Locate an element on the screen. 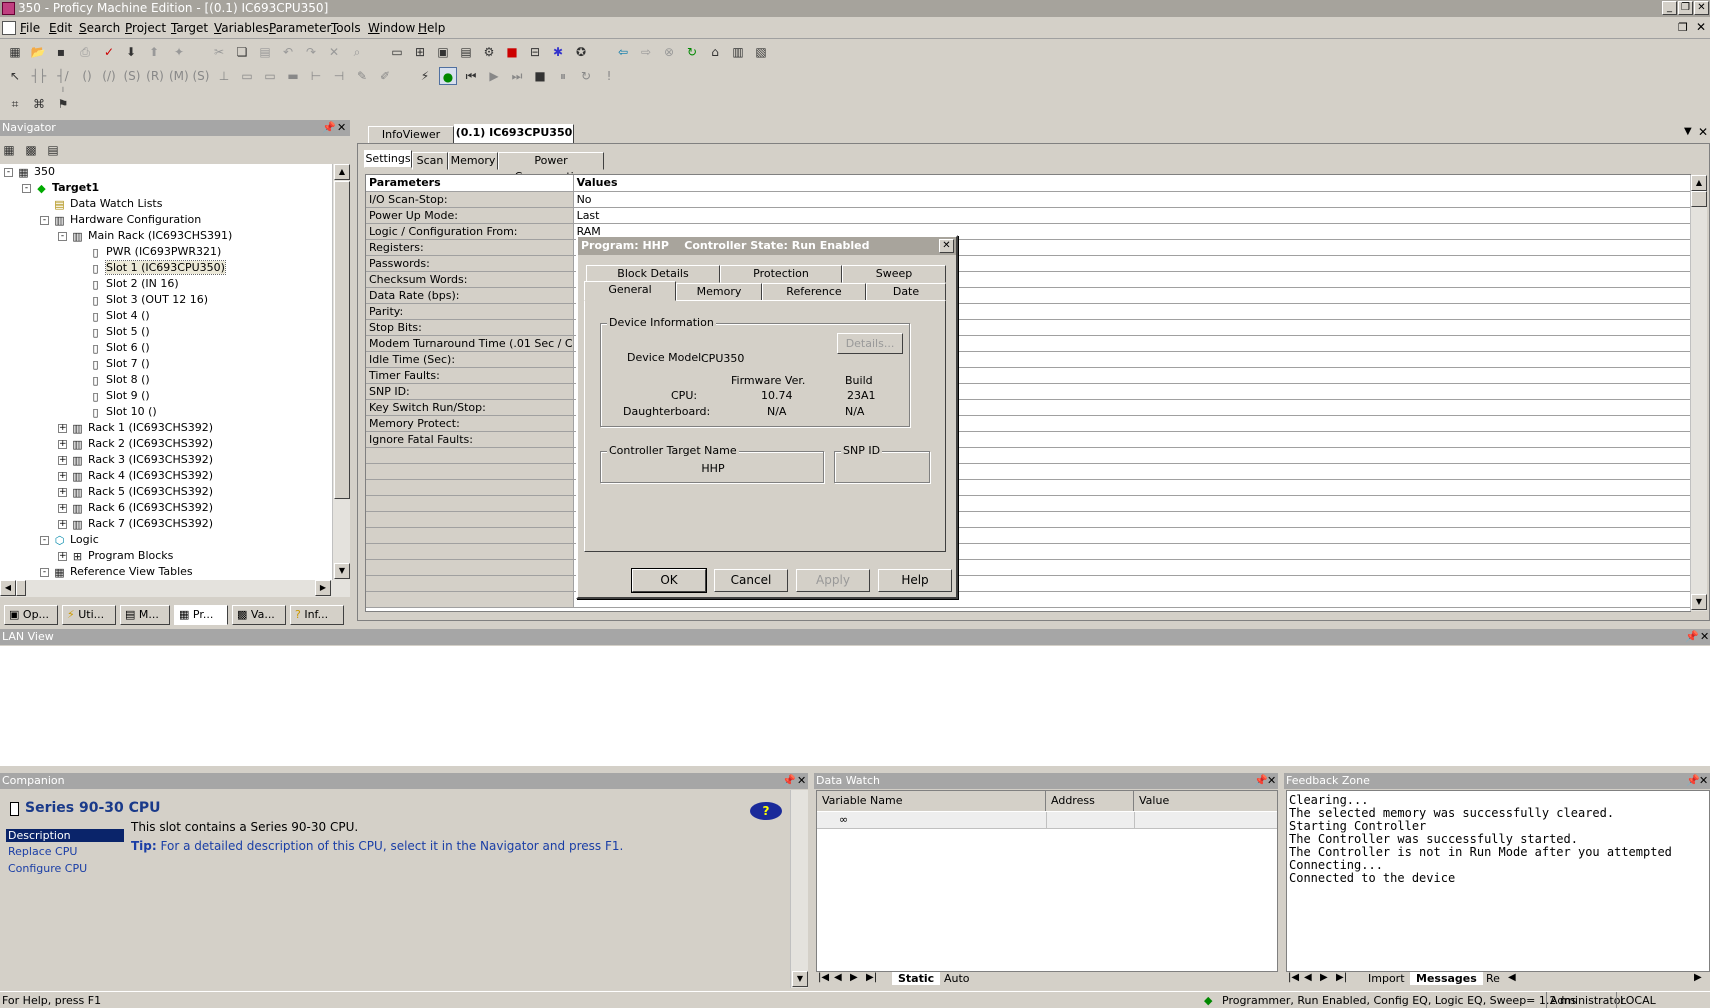 The height and width of the screenshot is (1008, 1710). block2-icon: ▭ is located at coordinates (270, 76).